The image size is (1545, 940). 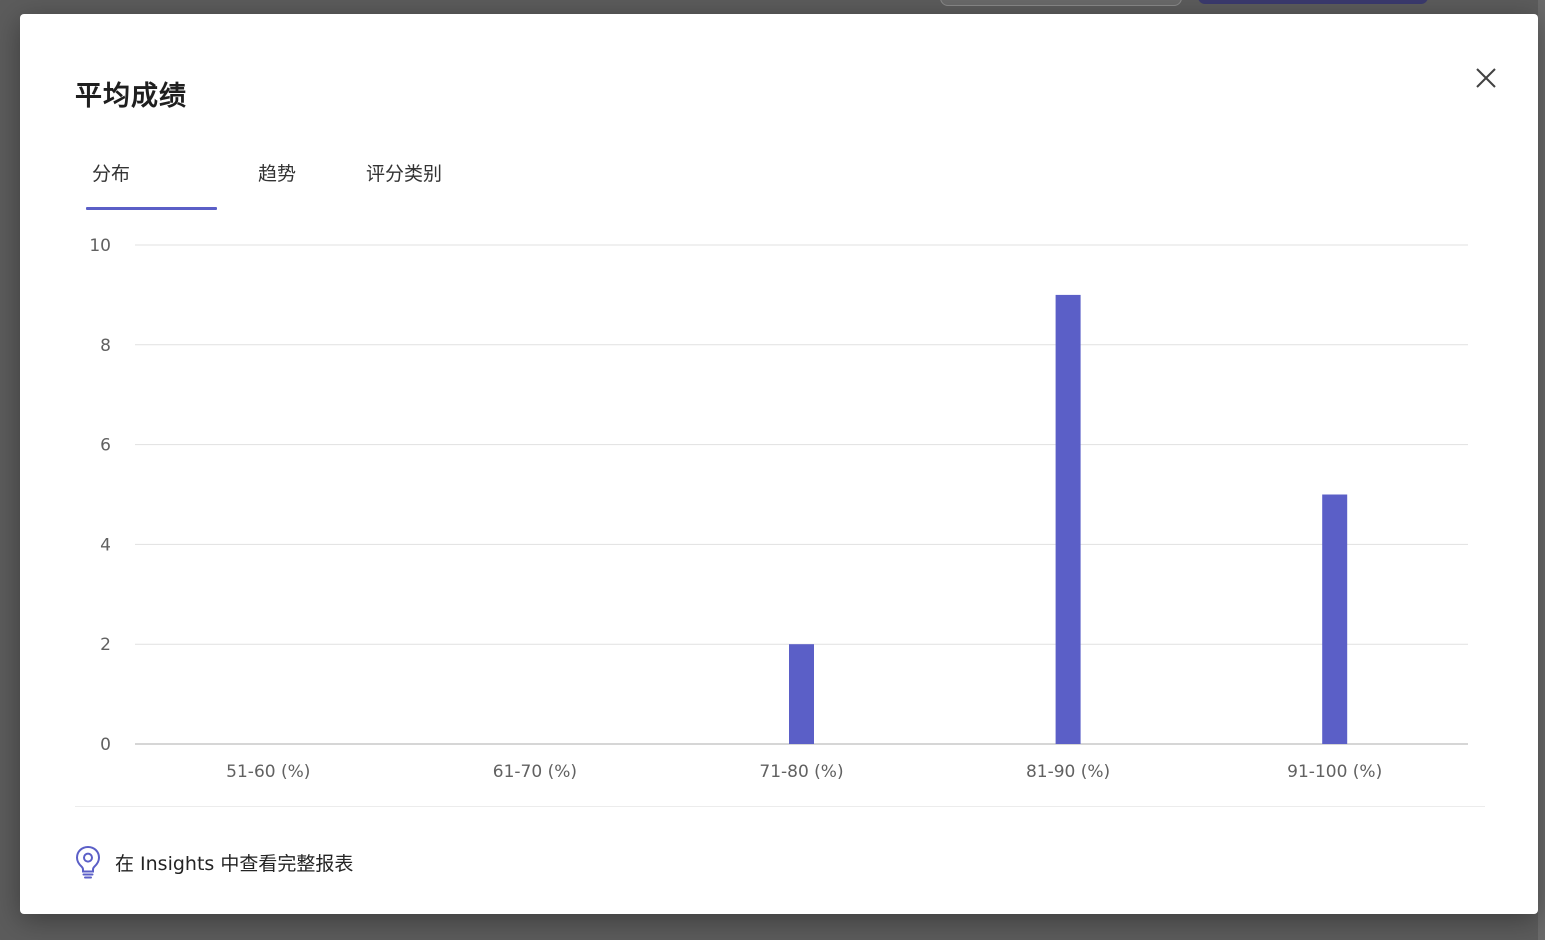 I want to click on y-tick-label: 10, so click(x=100, y=246).